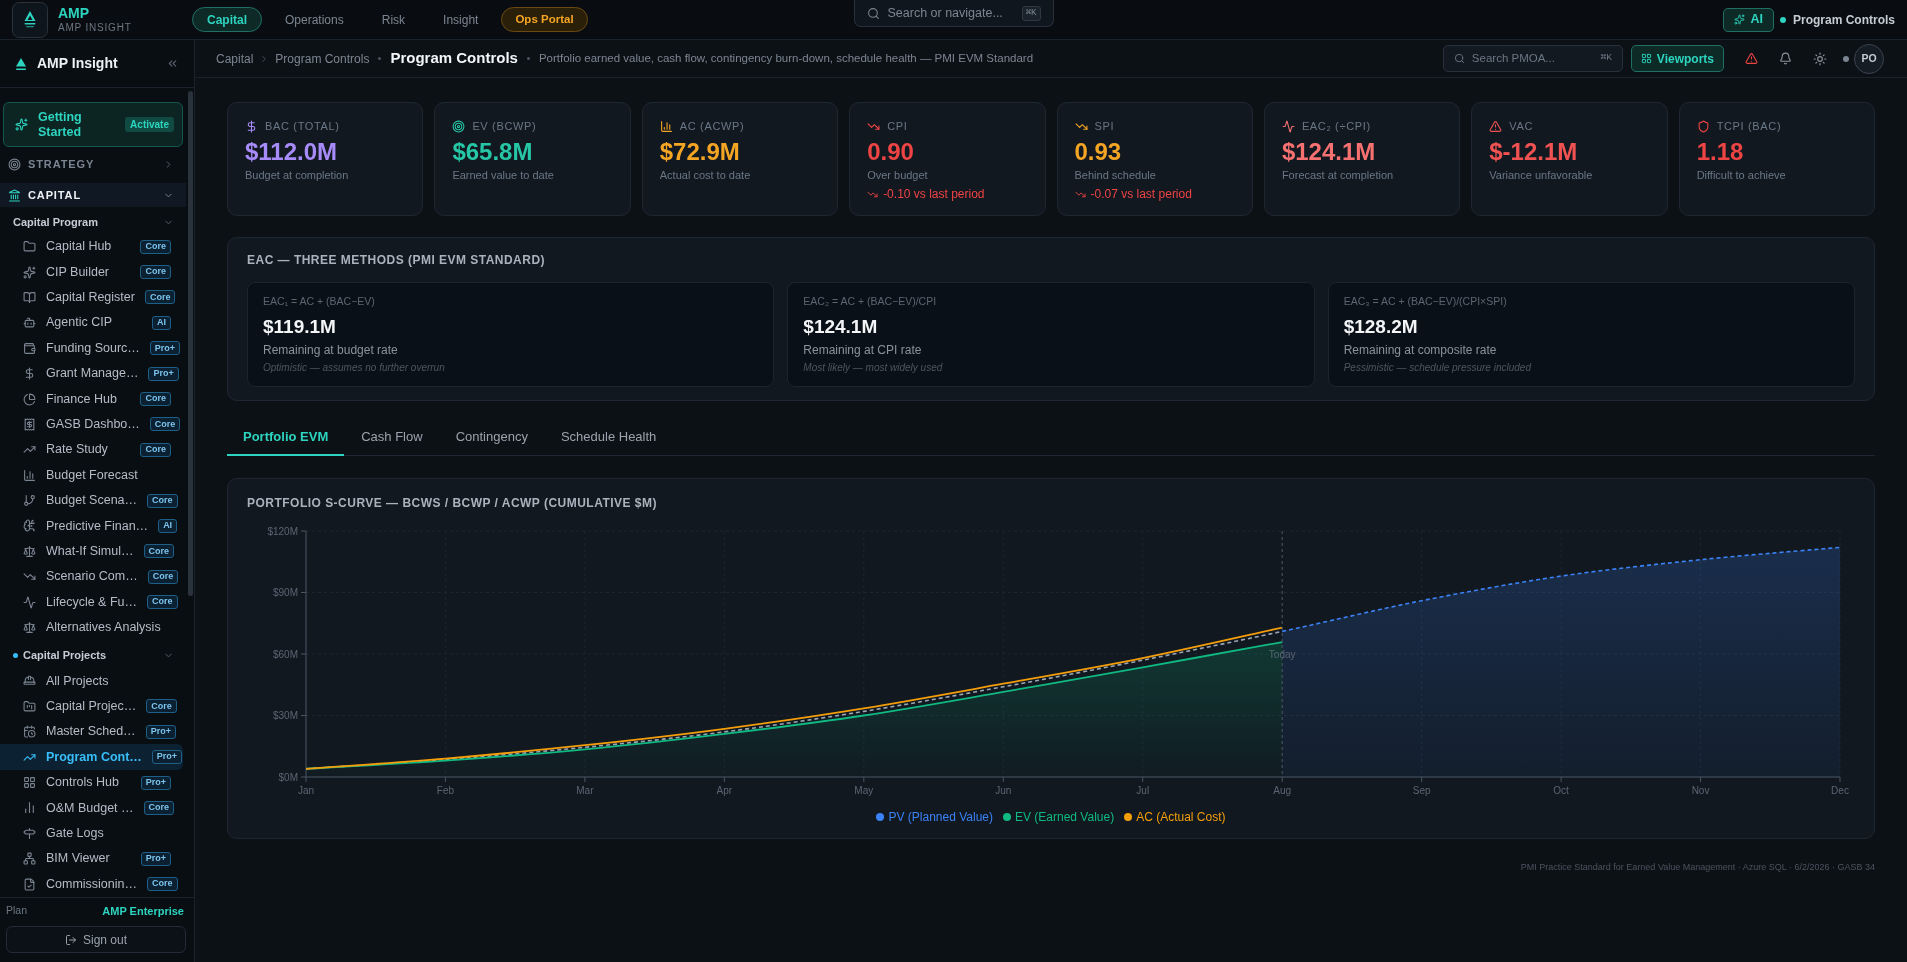  What do you see at coordinates (149, 124) in the screenshot?
I see `activate-badge: Activate` at bounding box center [149, 124].